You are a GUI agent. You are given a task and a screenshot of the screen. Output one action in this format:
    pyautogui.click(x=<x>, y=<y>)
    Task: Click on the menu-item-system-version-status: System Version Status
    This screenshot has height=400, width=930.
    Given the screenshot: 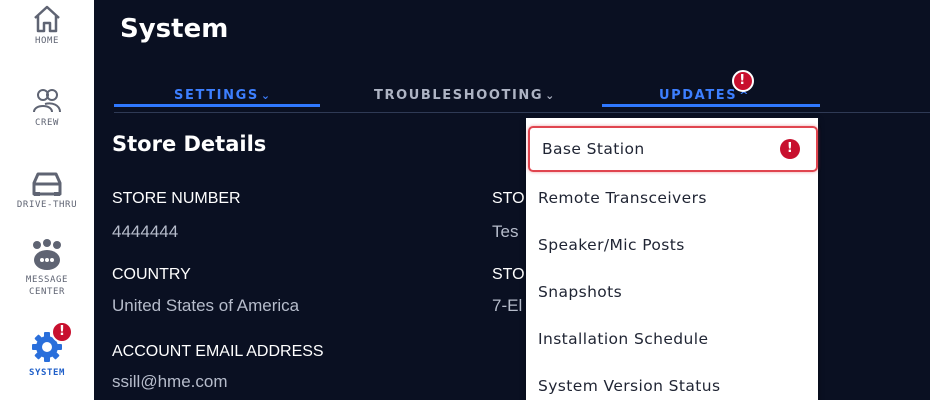 What is the action you would take?
    pyautogui.click(x=672, y=381)
    